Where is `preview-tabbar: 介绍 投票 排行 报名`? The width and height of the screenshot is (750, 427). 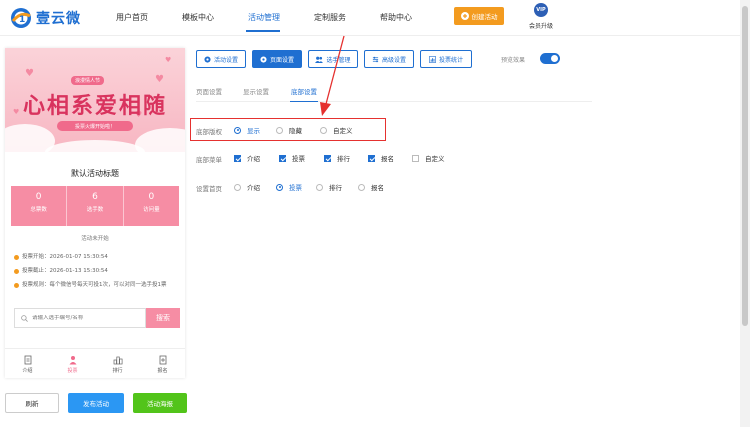 preview-tabbar: 介绍 投票 排行 报名 is located at coordinates (95, 363).